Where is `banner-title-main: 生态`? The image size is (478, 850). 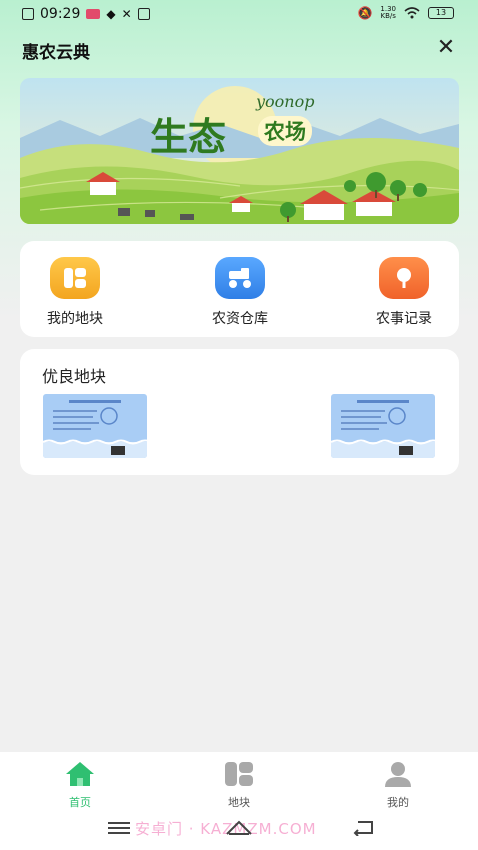
banner-title-main: 生态 is located at coordinates (188, 136).